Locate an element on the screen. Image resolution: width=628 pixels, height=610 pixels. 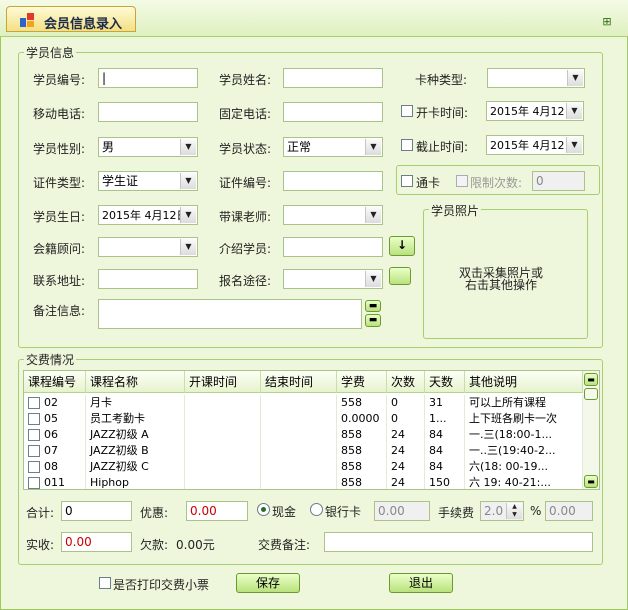
total-label: 合计: is located at coordinates (40, 513).